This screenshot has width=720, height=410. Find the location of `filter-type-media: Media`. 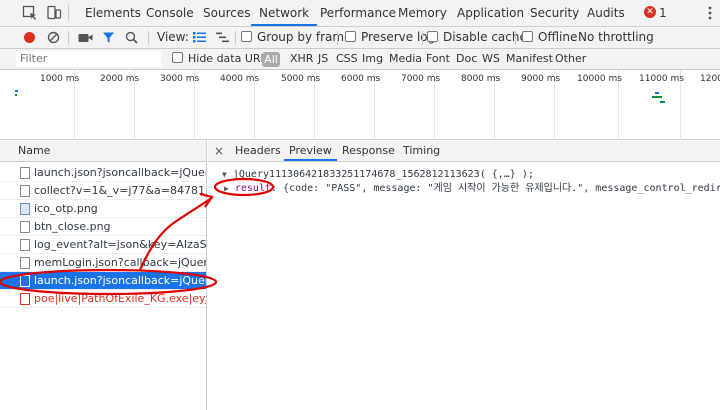

filter-type-media: Media is located at coordinates (405, 59).